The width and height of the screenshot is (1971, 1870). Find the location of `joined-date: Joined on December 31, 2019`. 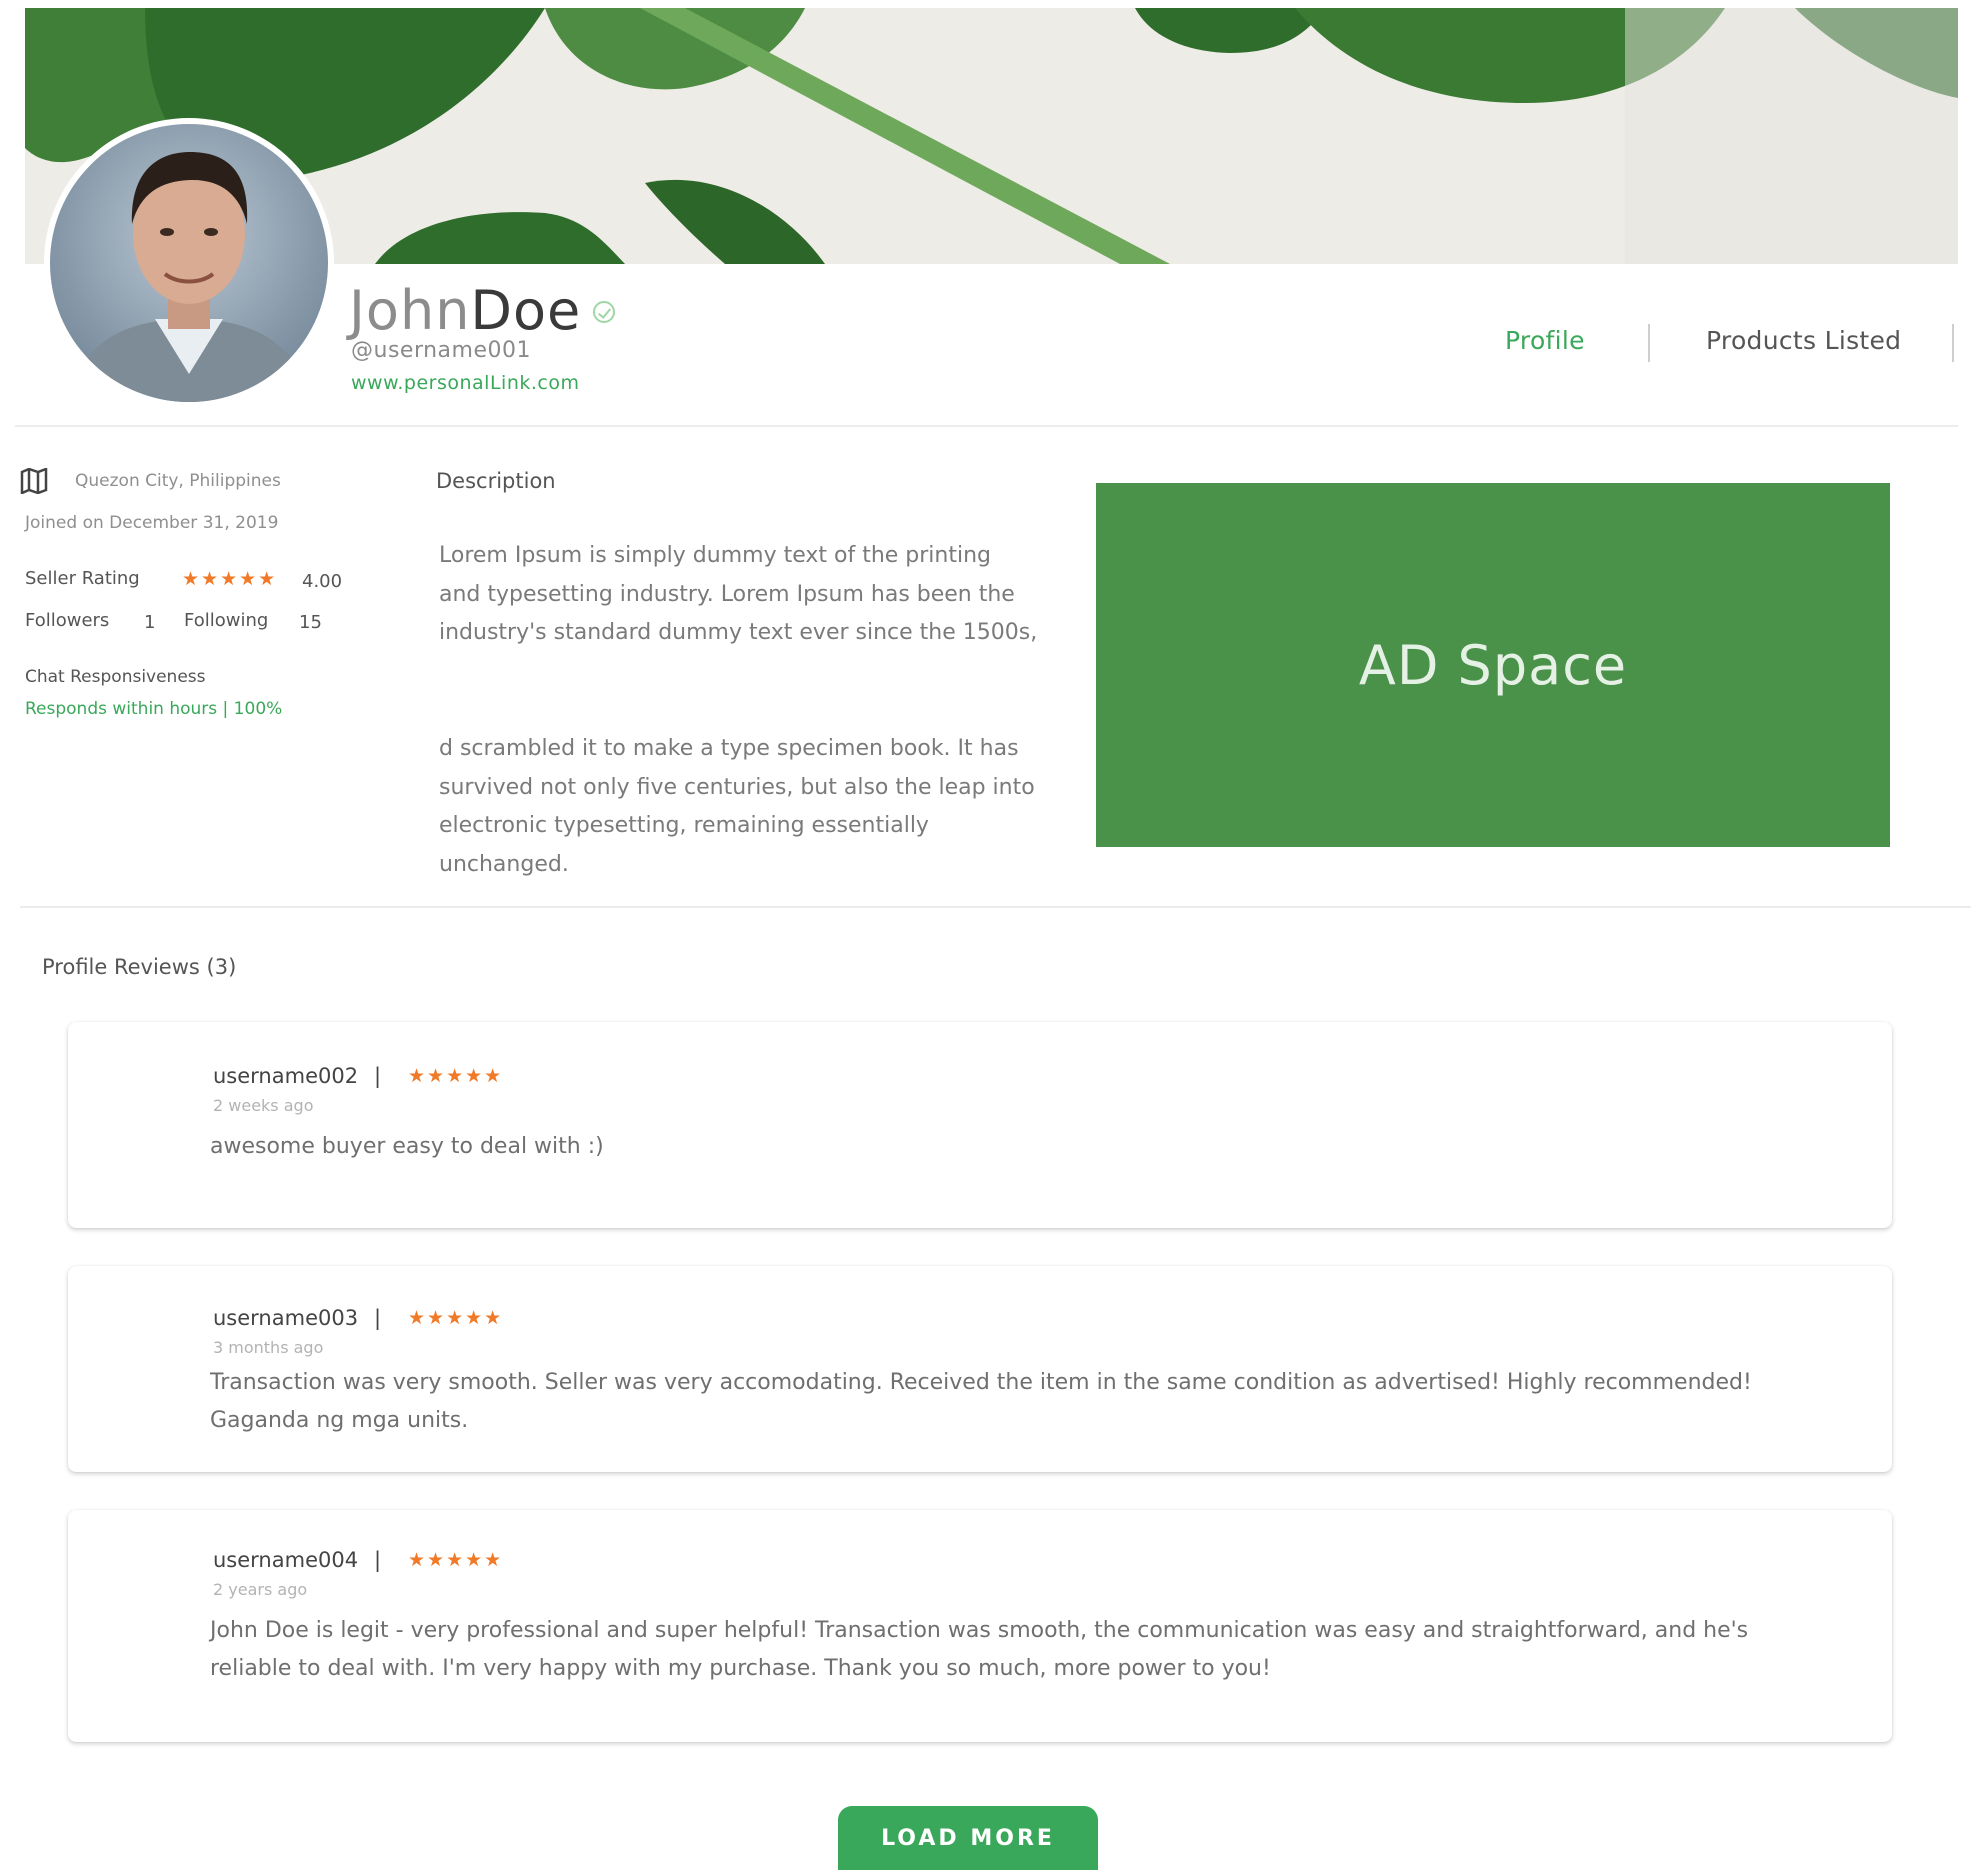

joined-date: Joined on December 31, 2019 is located at coordinates (152, 523).